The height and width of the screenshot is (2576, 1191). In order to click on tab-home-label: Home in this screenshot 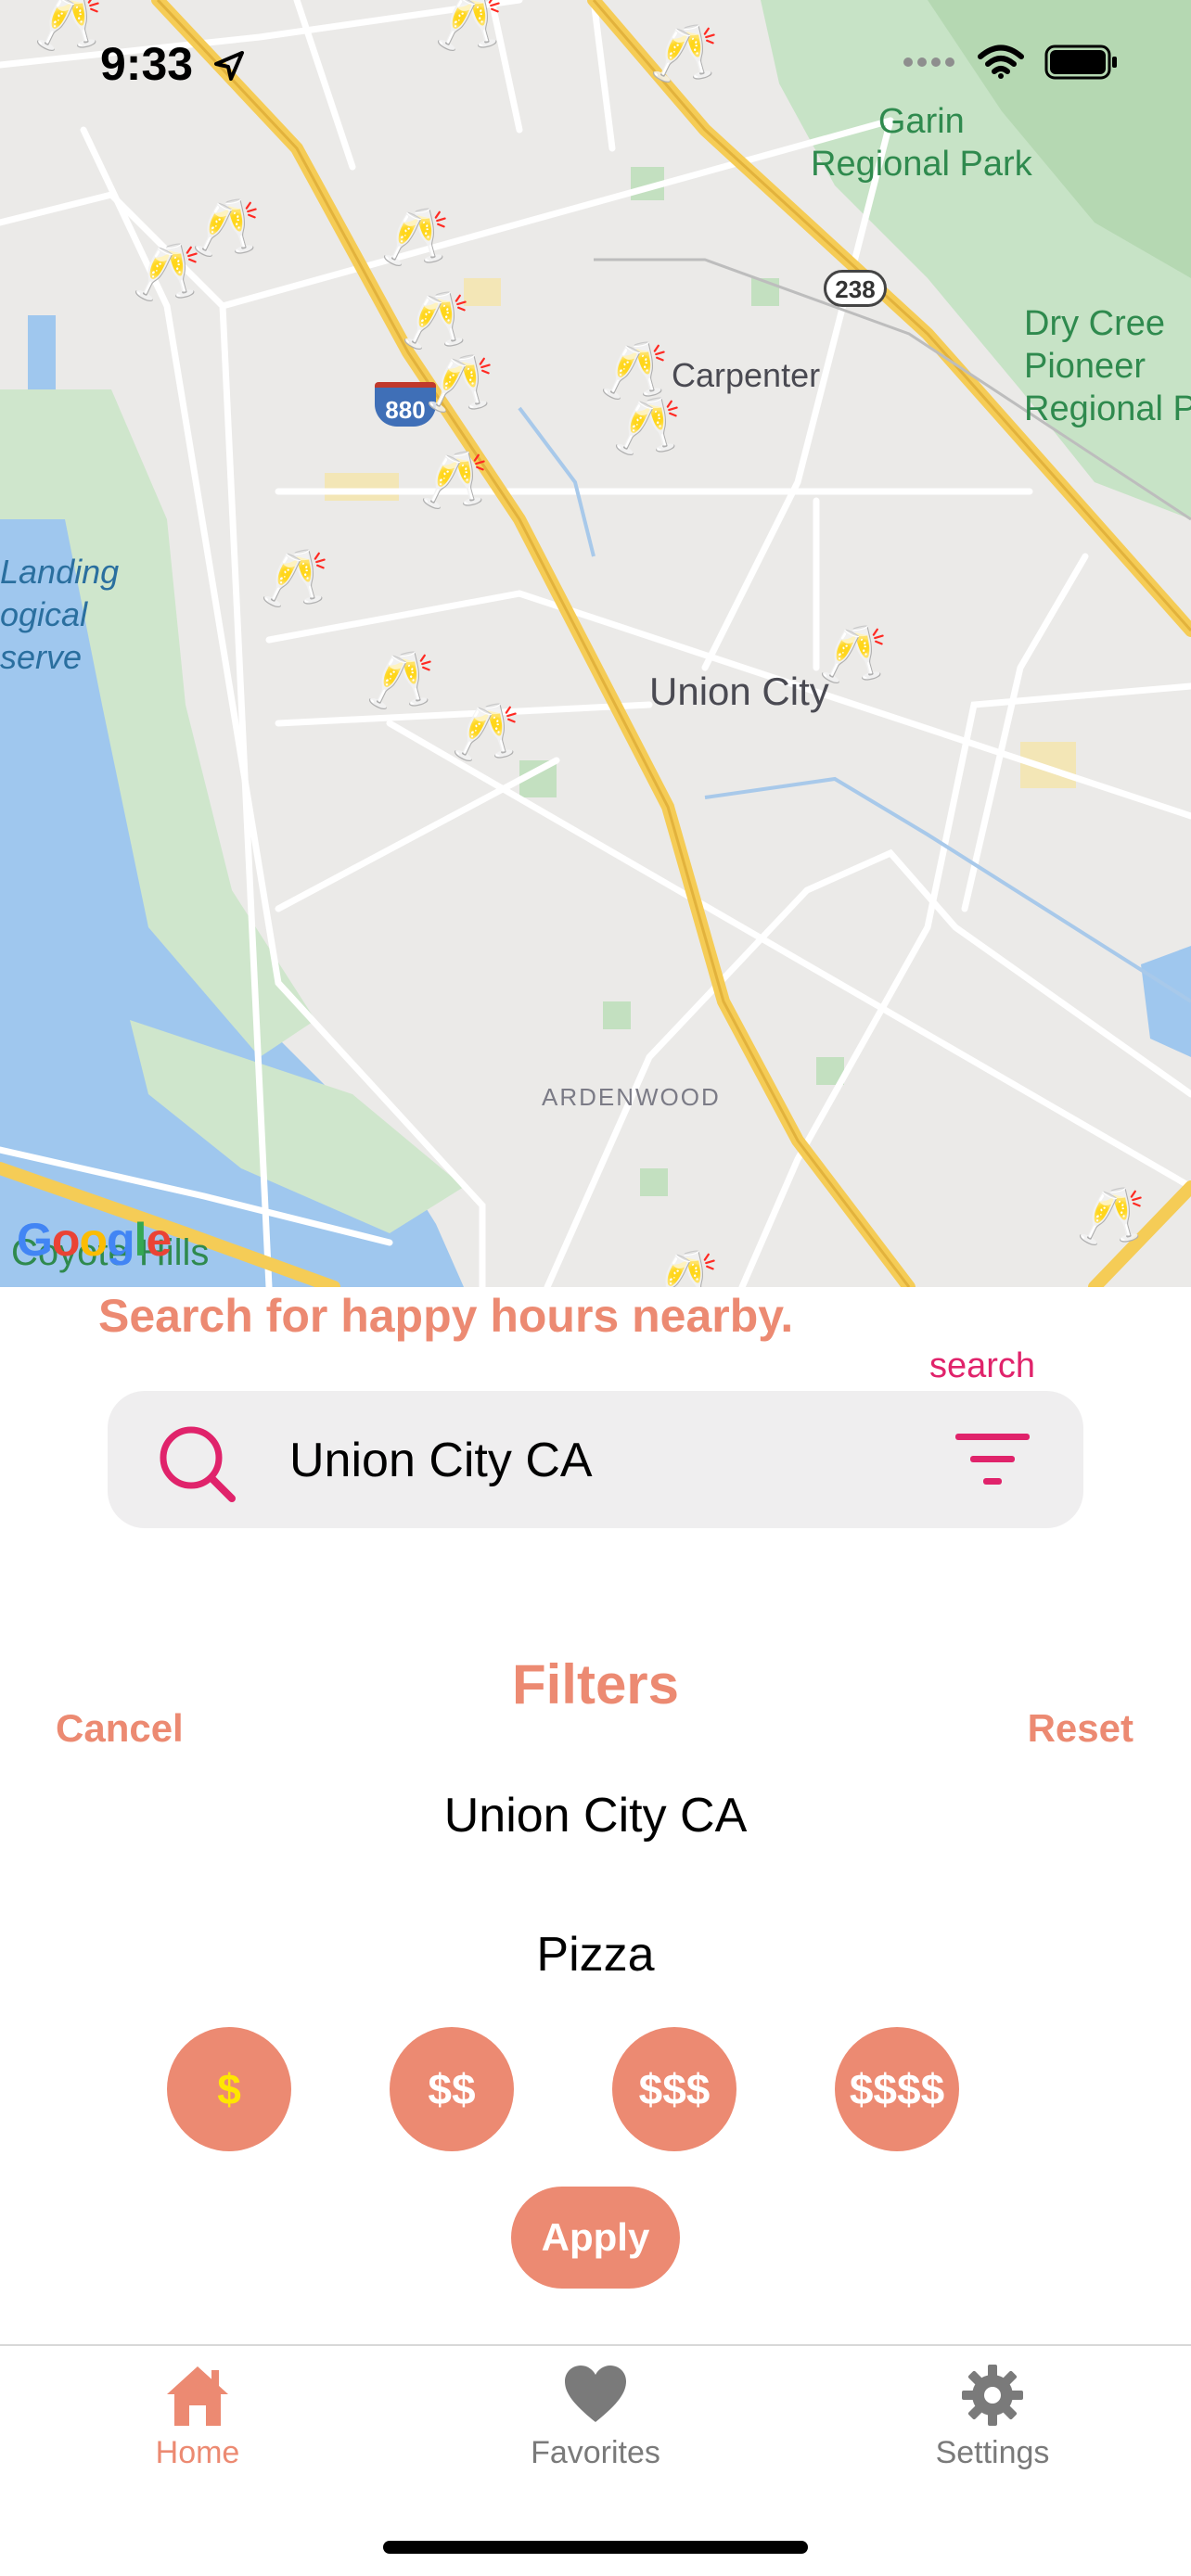, I will do `click(197, 2452)`.